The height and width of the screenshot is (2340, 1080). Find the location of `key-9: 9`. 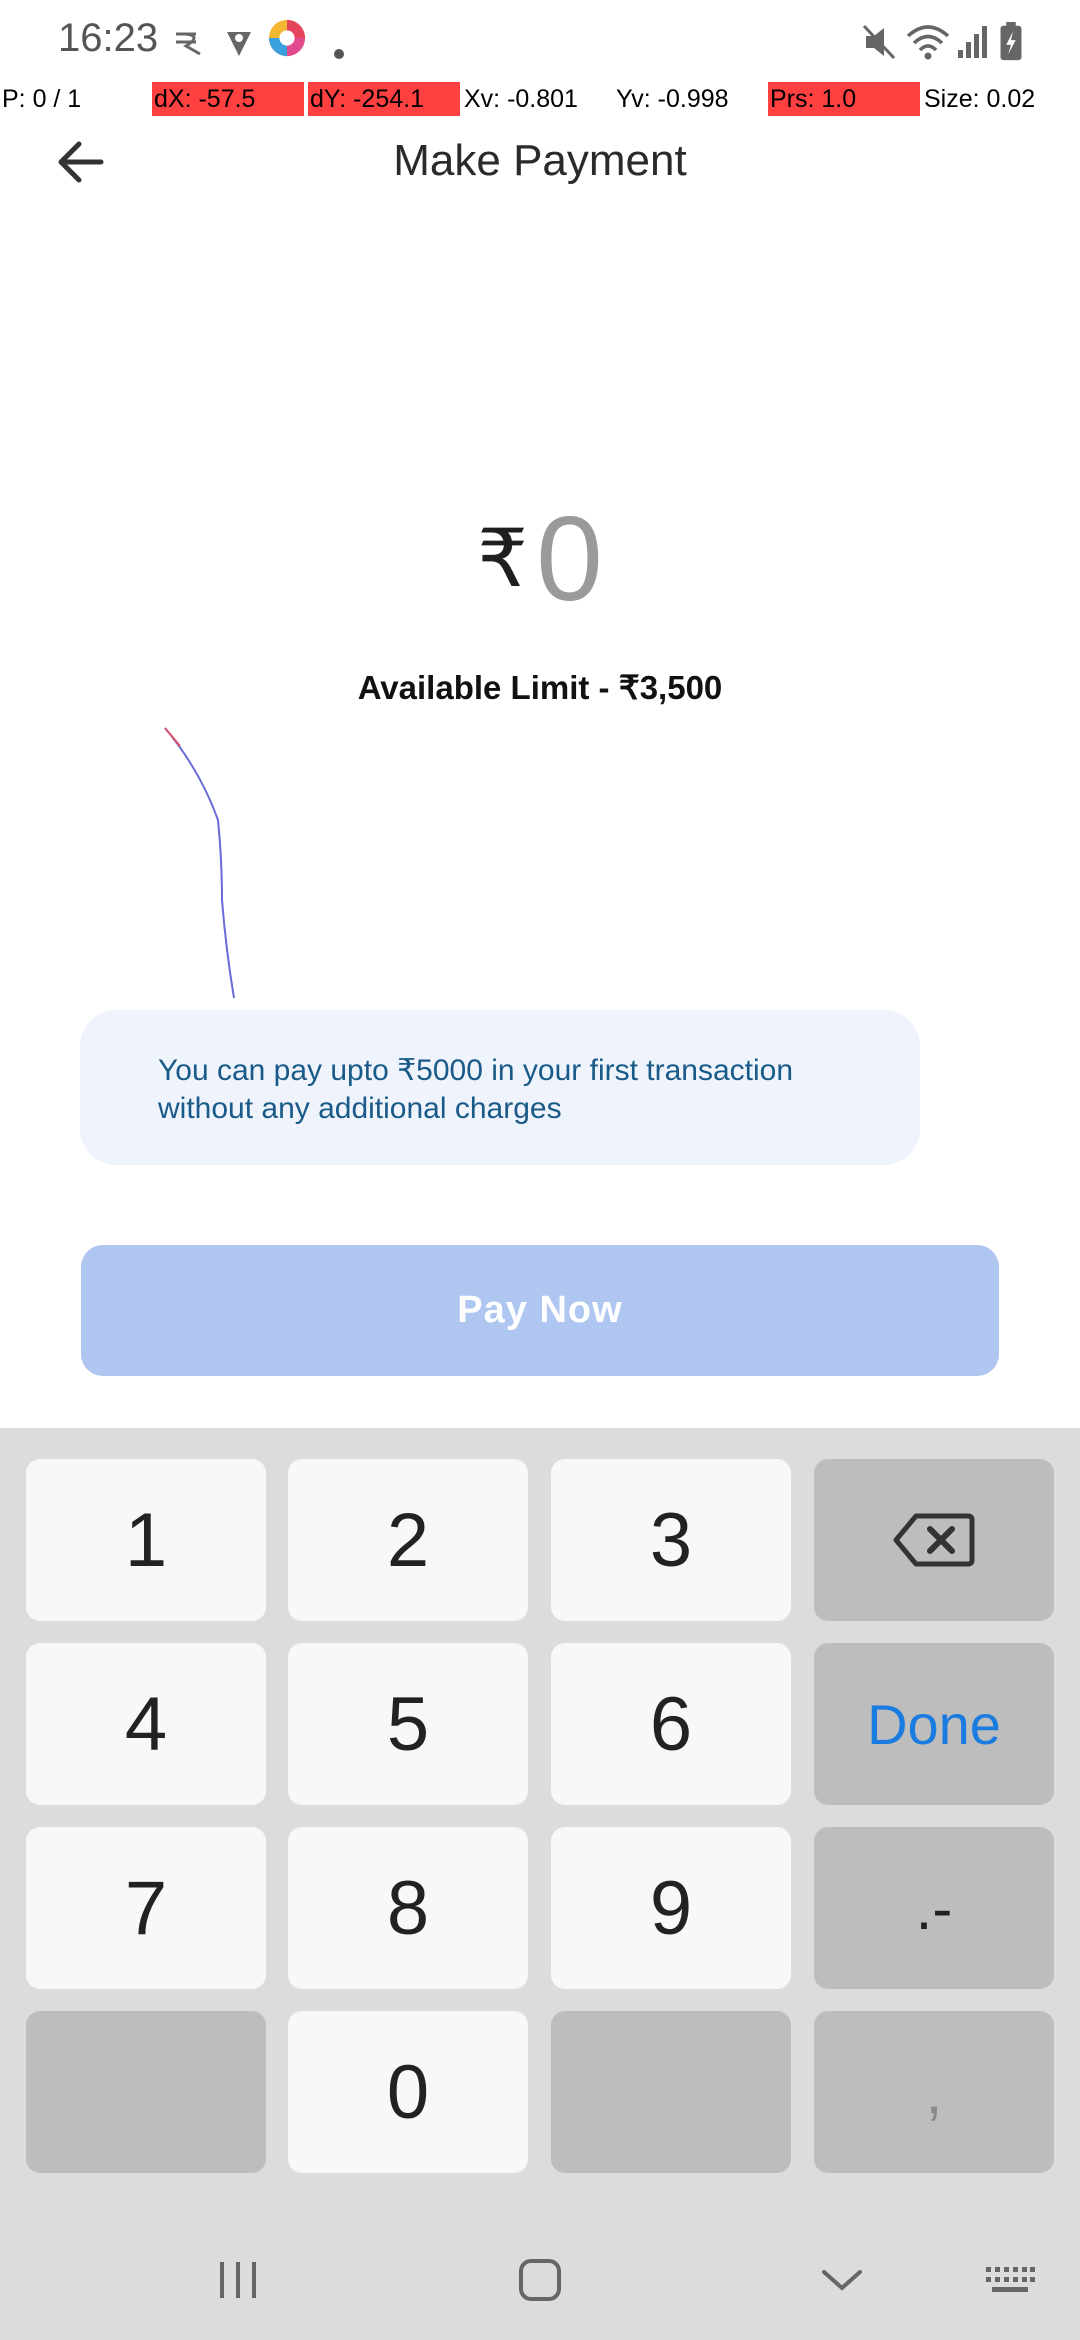

key-9: 9 is located at coordinates (671, 1908).